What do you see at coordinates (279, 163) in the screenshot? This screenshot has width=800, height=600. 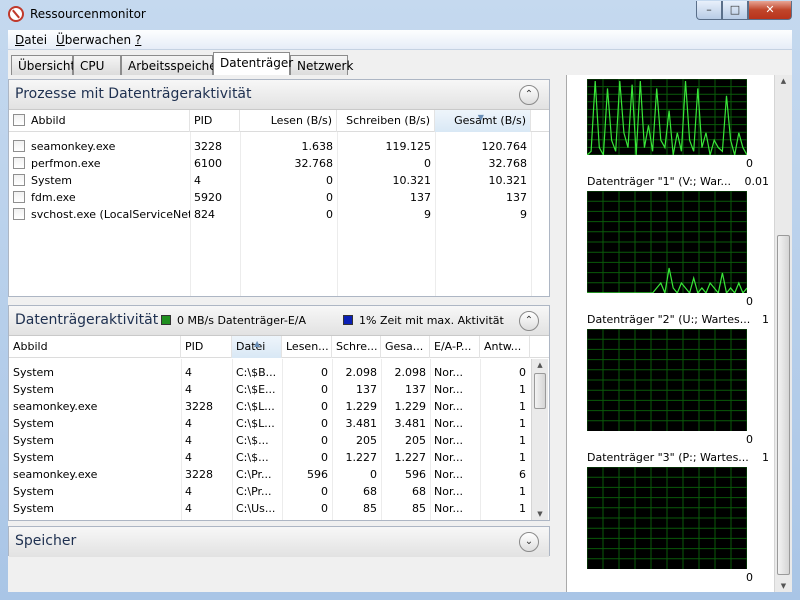 I see `table-row: perfmon.exe 6100 32.768 0 32.768` at bounding box center [279, 163].